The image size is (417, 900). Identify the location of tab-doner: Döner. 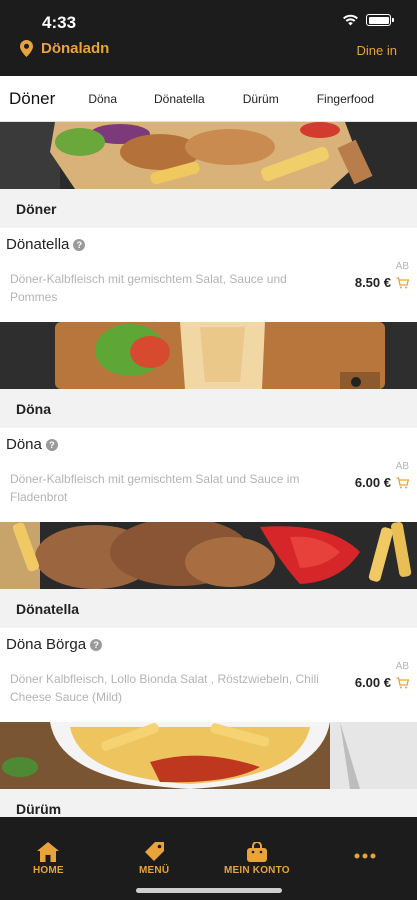
(32, 99).